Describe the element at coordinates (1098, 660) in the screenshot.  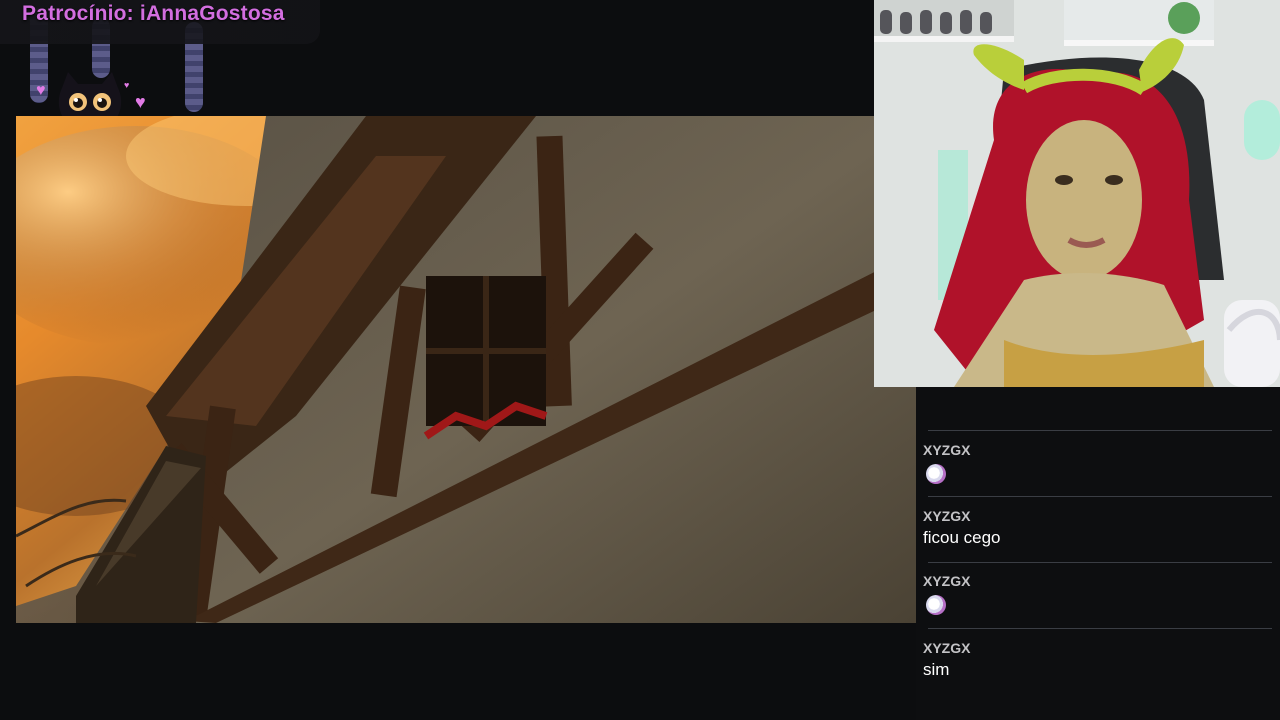
I see `chat-message: XYZGX sim` at that location.